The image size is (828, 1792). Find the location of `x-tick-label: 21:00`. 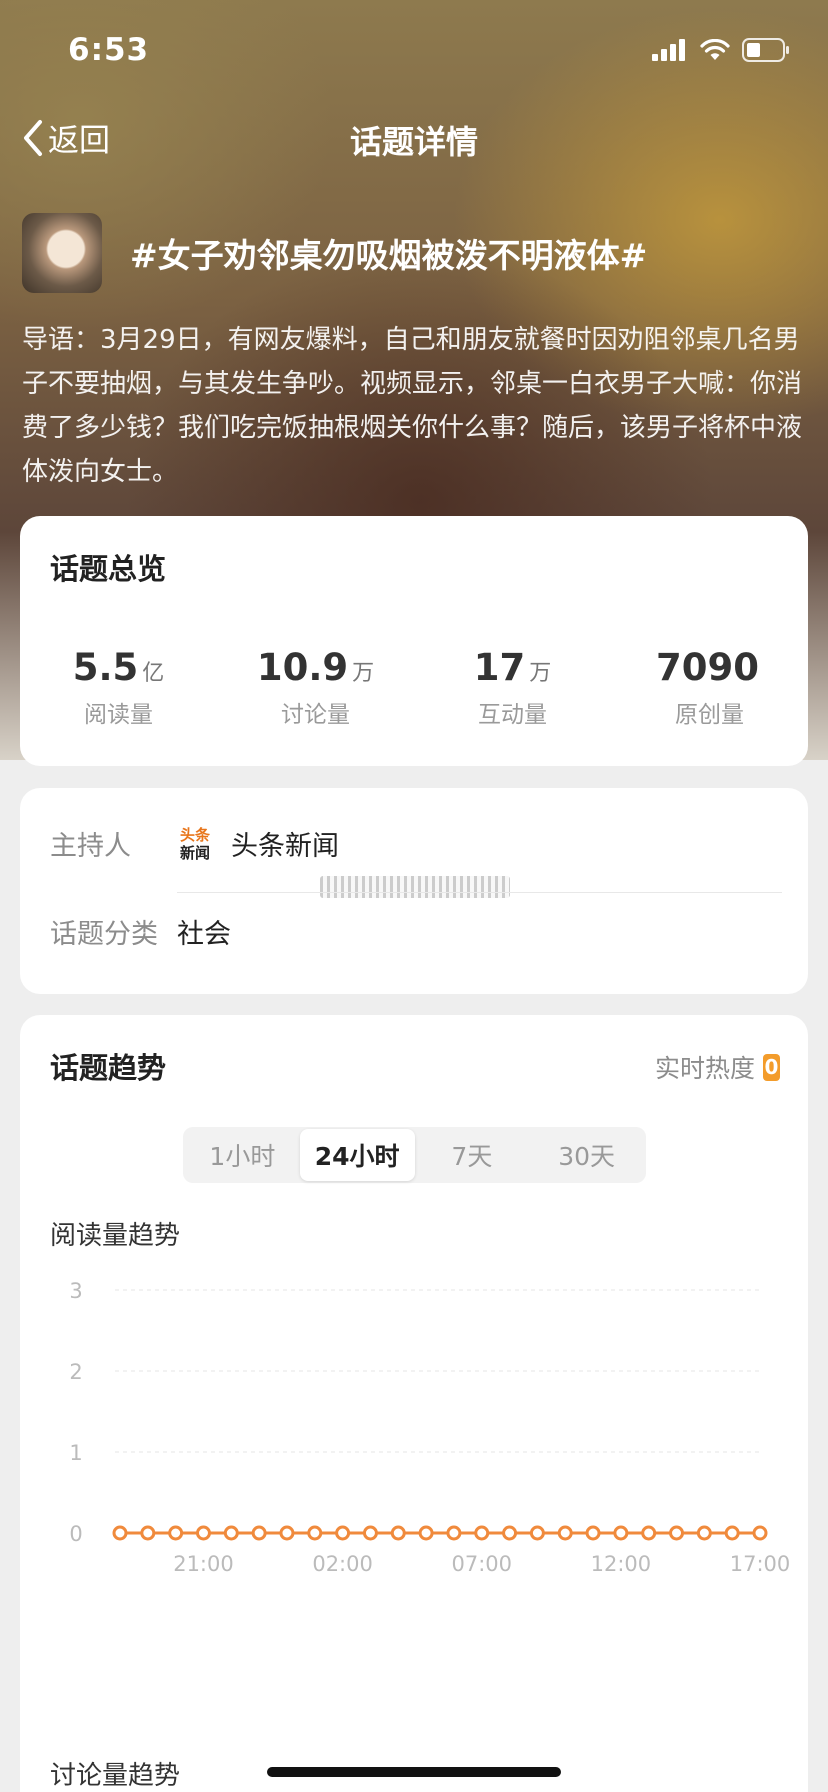

x-tick-label: 21:00 is located at coordinates (203, 1564).